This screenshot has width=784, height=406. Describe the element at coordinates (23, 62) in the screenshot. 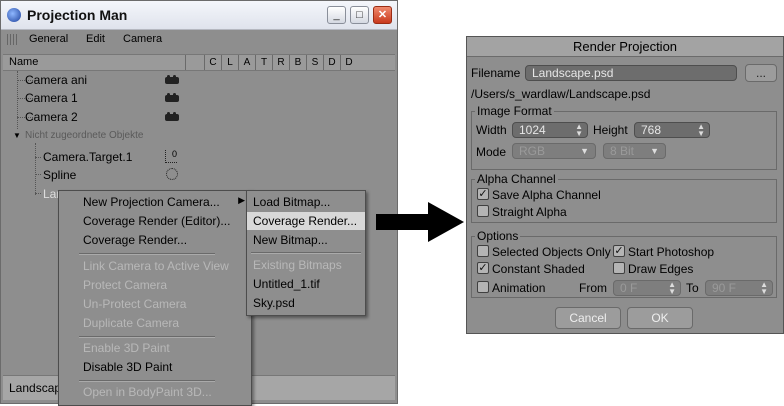

I see `column-name: Name` at that location.